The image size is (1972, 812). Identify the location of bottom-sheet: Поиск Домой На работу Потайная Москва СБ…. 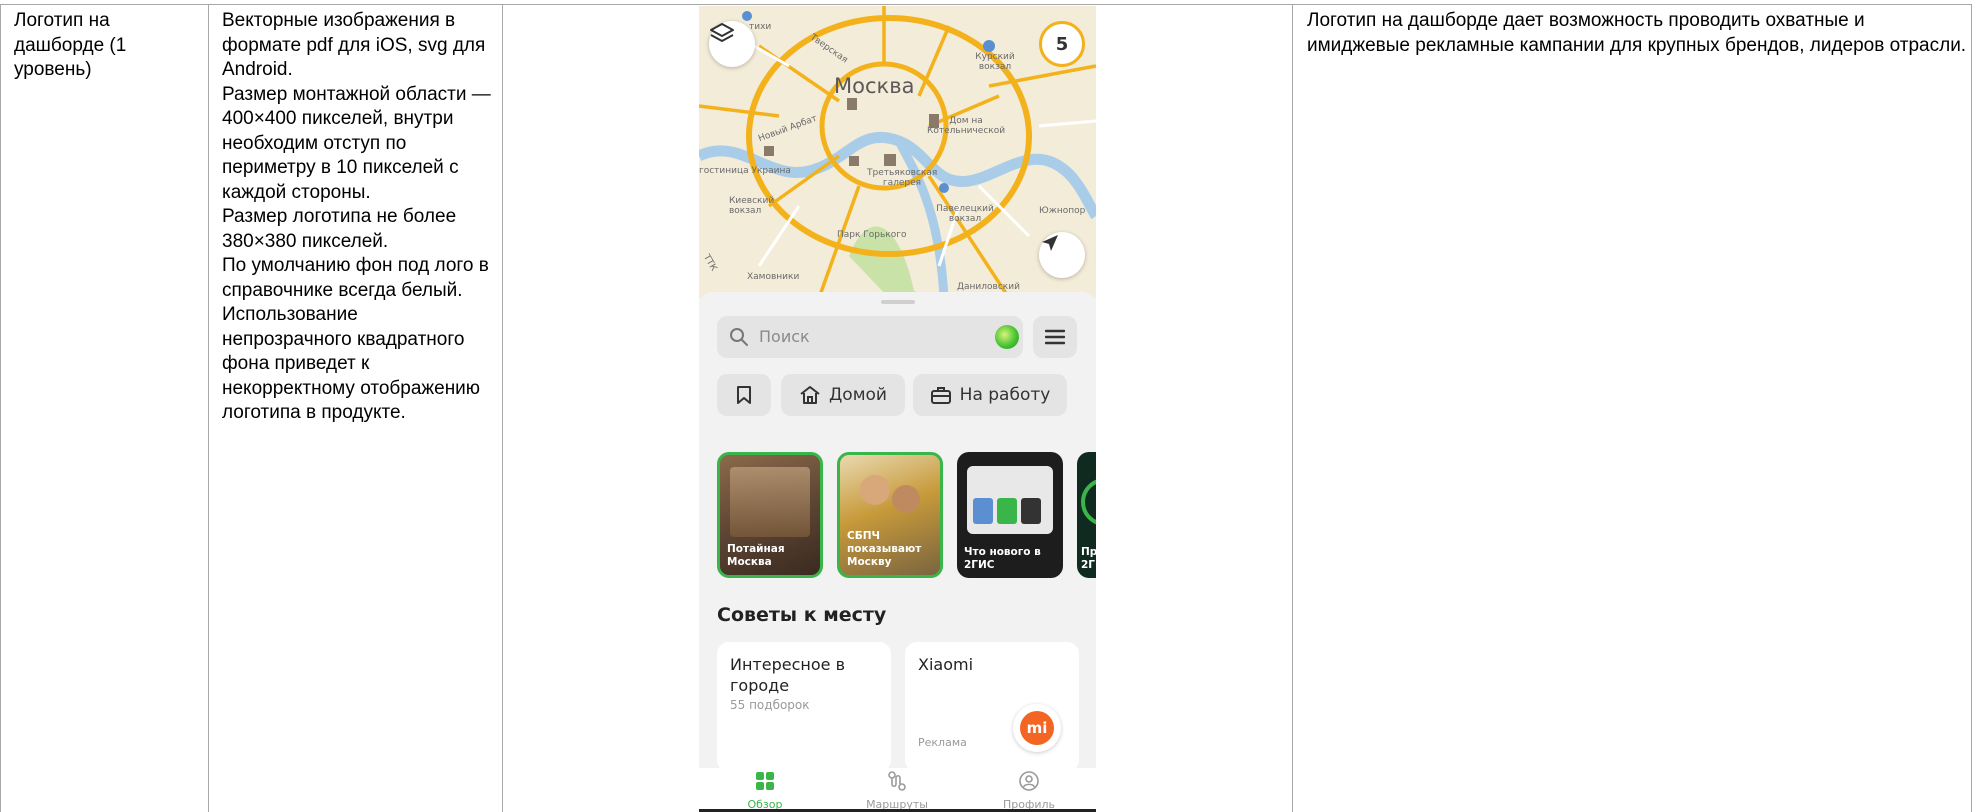
(897, 552).